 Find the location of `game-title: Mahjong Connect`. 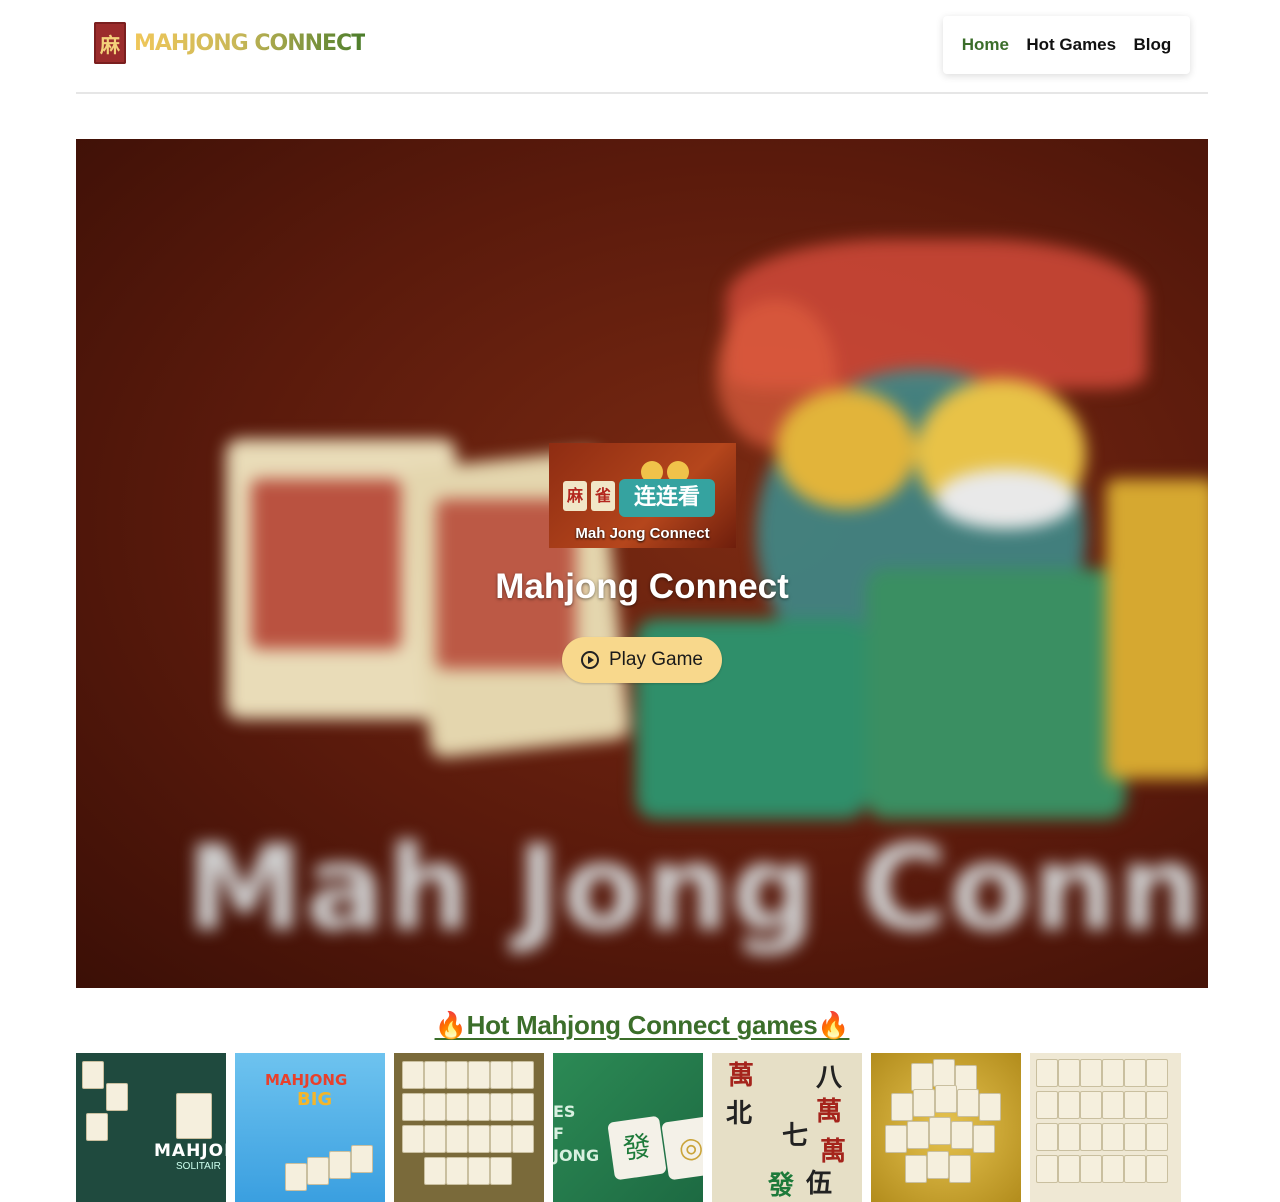

game-title: Mahjong Connect is located at coordinates (642, 586).